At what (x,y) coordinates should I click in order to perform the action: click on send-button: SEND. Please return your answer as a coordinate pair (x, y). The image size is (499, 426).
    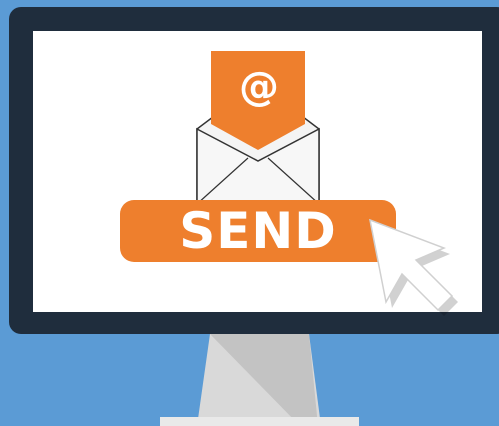
    Looking at the image, I should click on (258, 231).